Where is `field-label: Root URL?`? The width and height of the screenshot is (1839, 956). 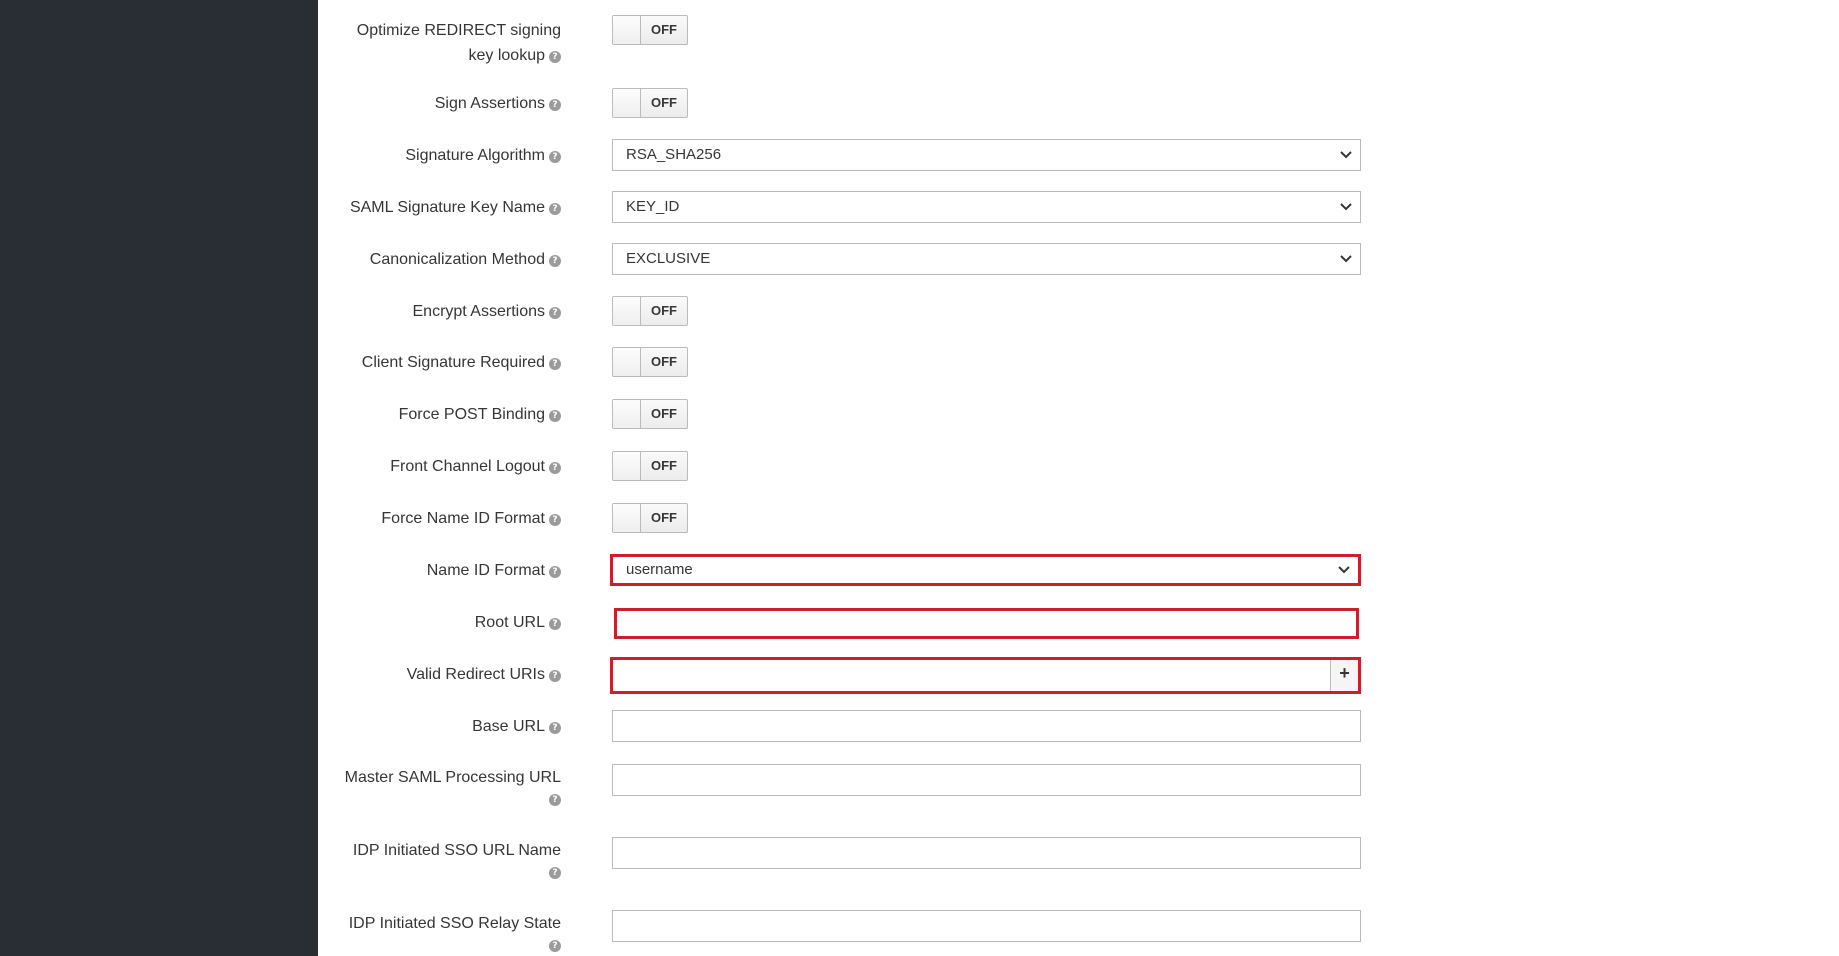 field-label: Root URL? is located at coordinates (441, 622).